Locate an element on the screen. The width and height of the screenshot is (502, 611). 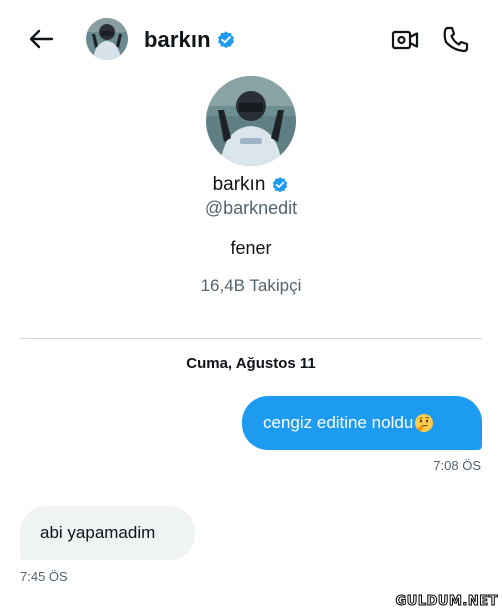
profile-avatar is located at coordinates (251, 121).